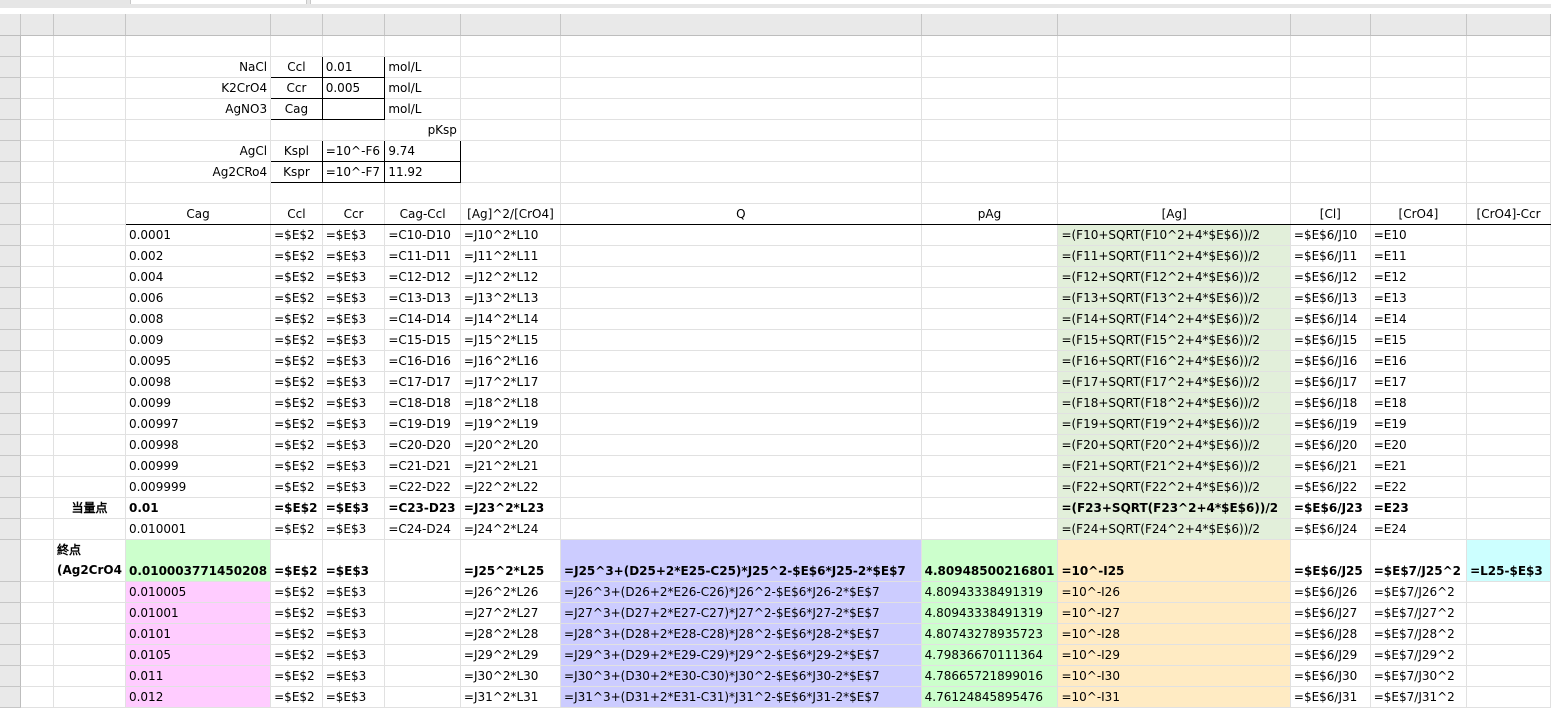 This screenshot has width=1551, height=712. What do you see at coordinates (990, 235) in the screenshot?
I see `cell-i10` at bounding box center [990, 235].